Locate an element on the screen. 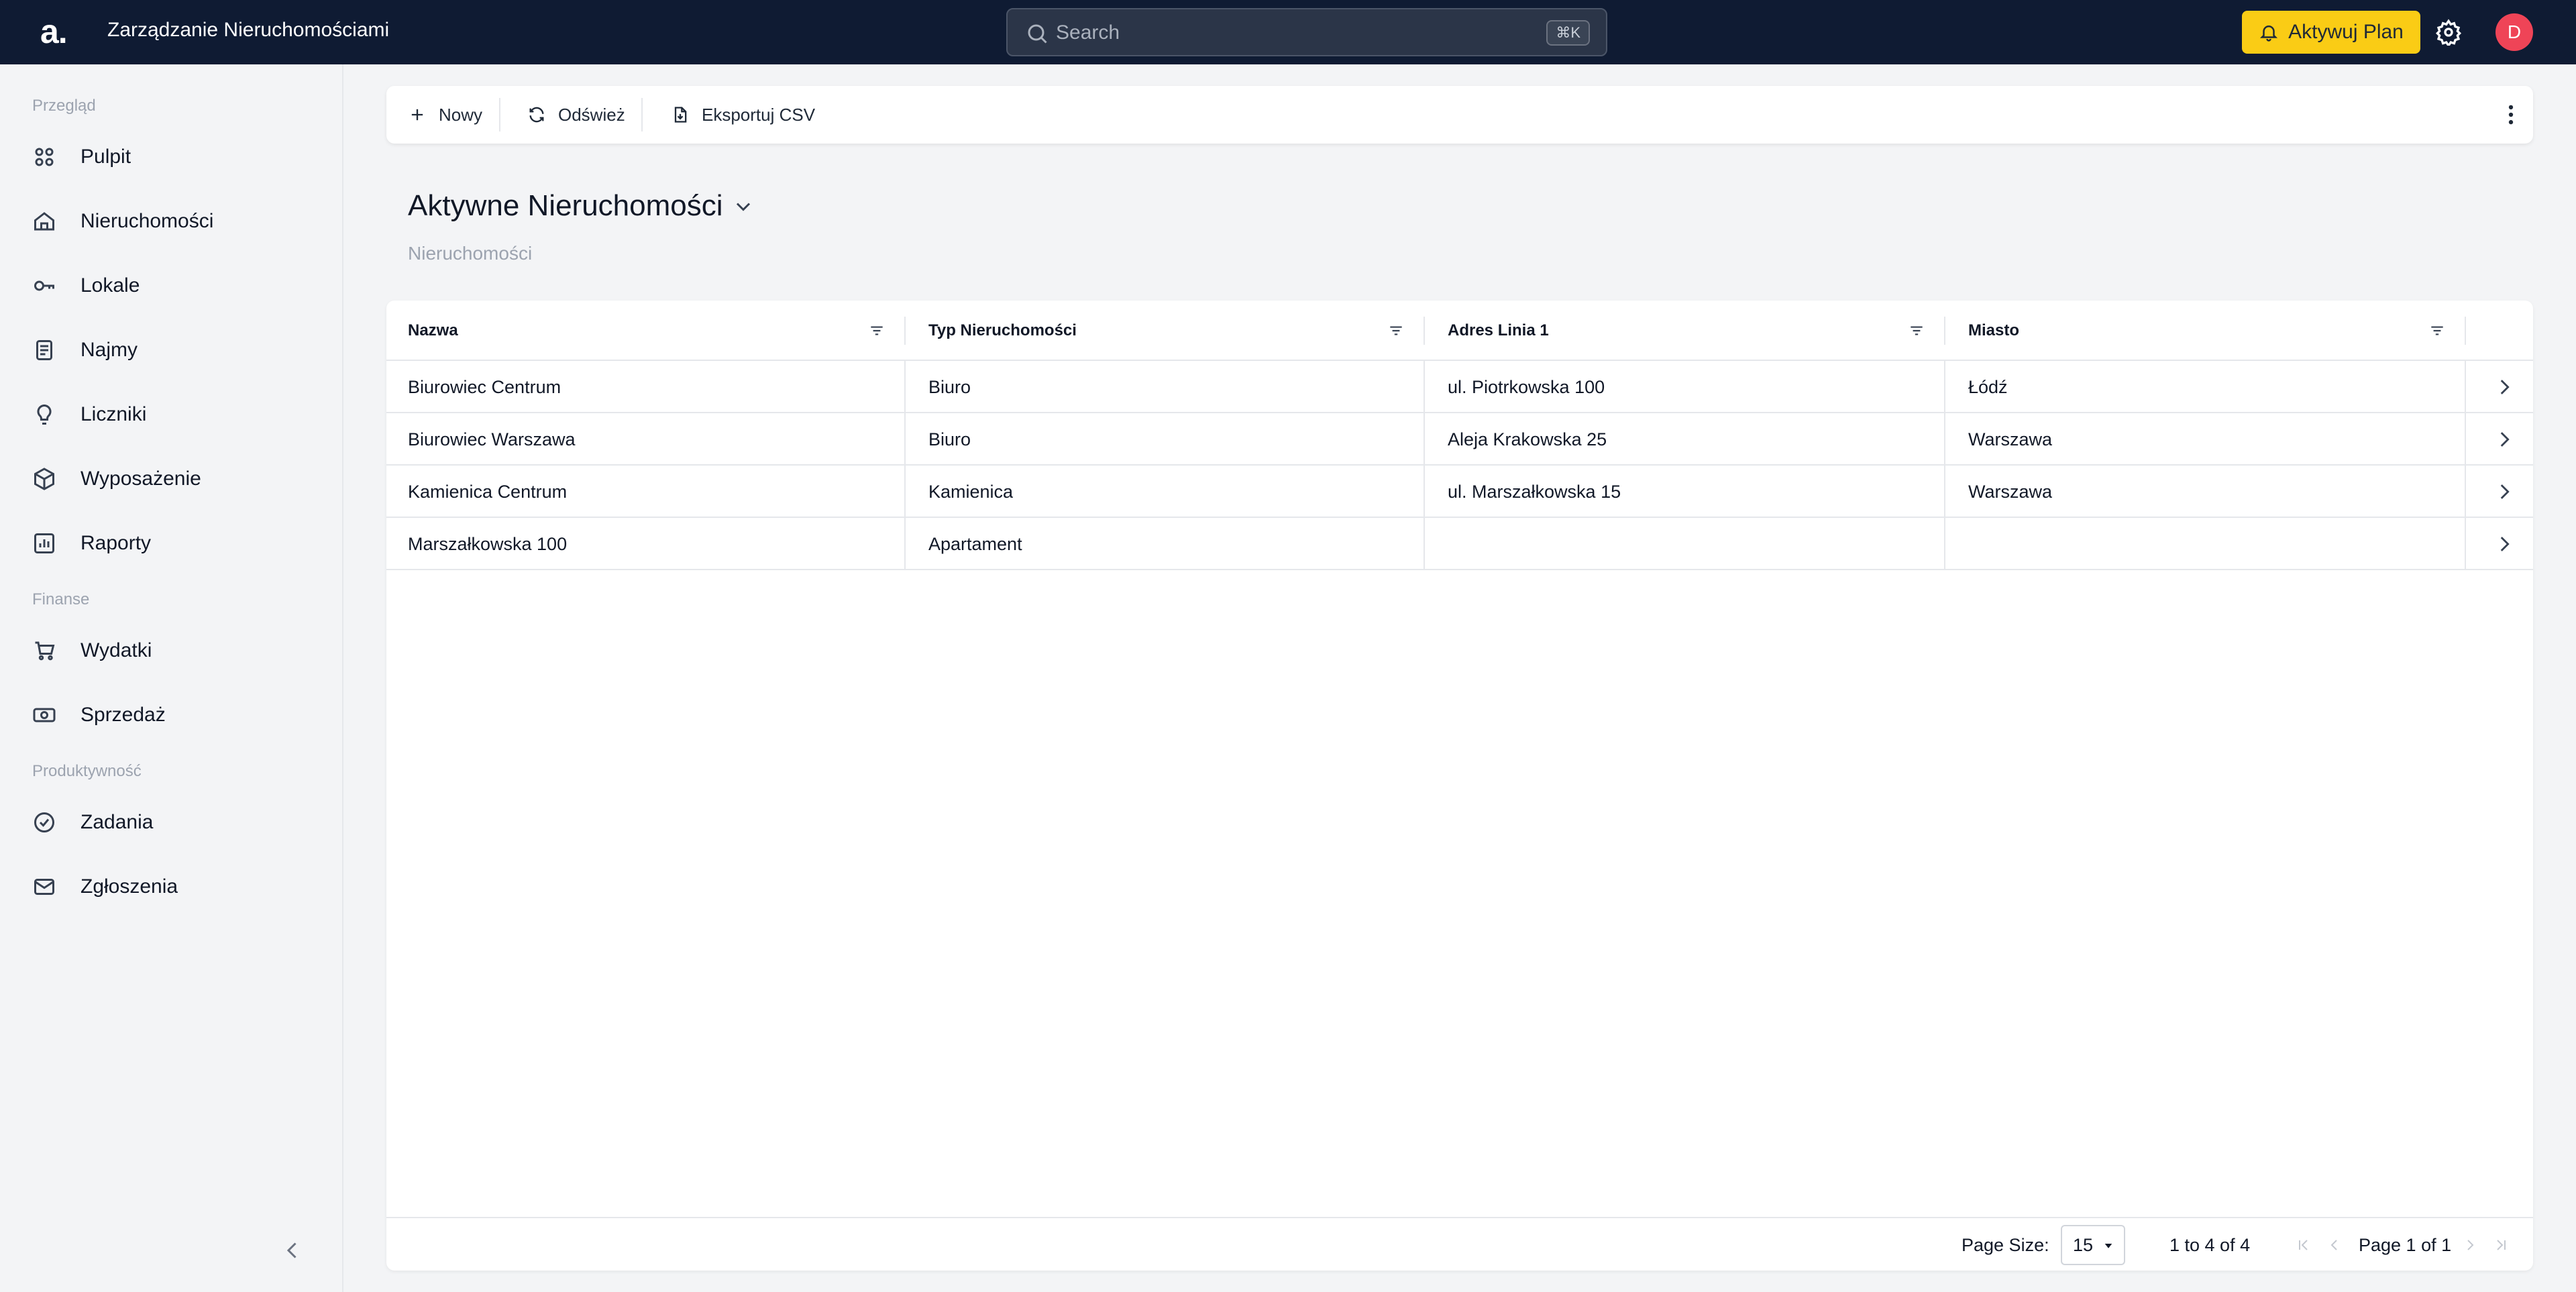 This screenshot has height=1292, width=2576. more-options-icon is located at coordinates (2511, 114).